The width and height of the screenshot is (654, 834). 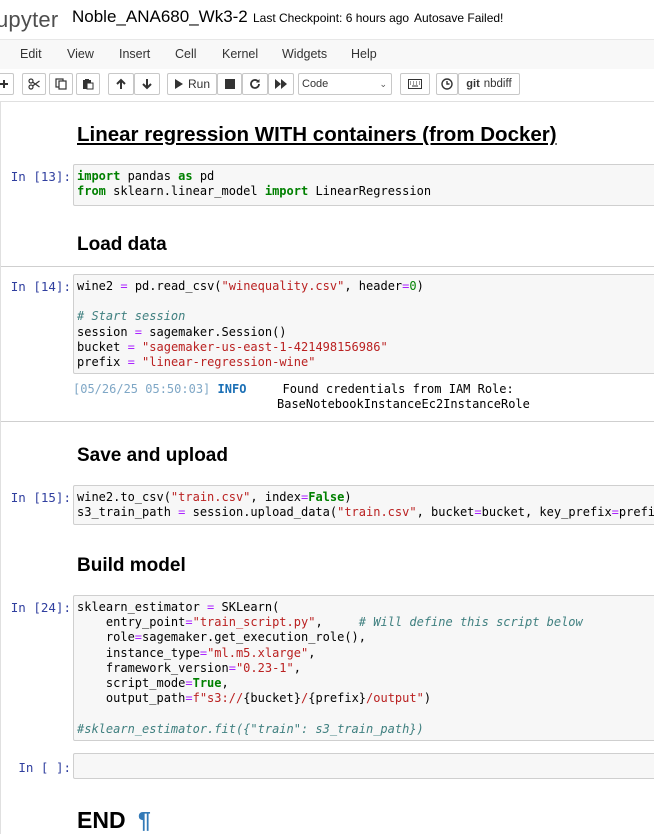 I want to click on code-token: SKLearn(, so click(x=247, y=607).